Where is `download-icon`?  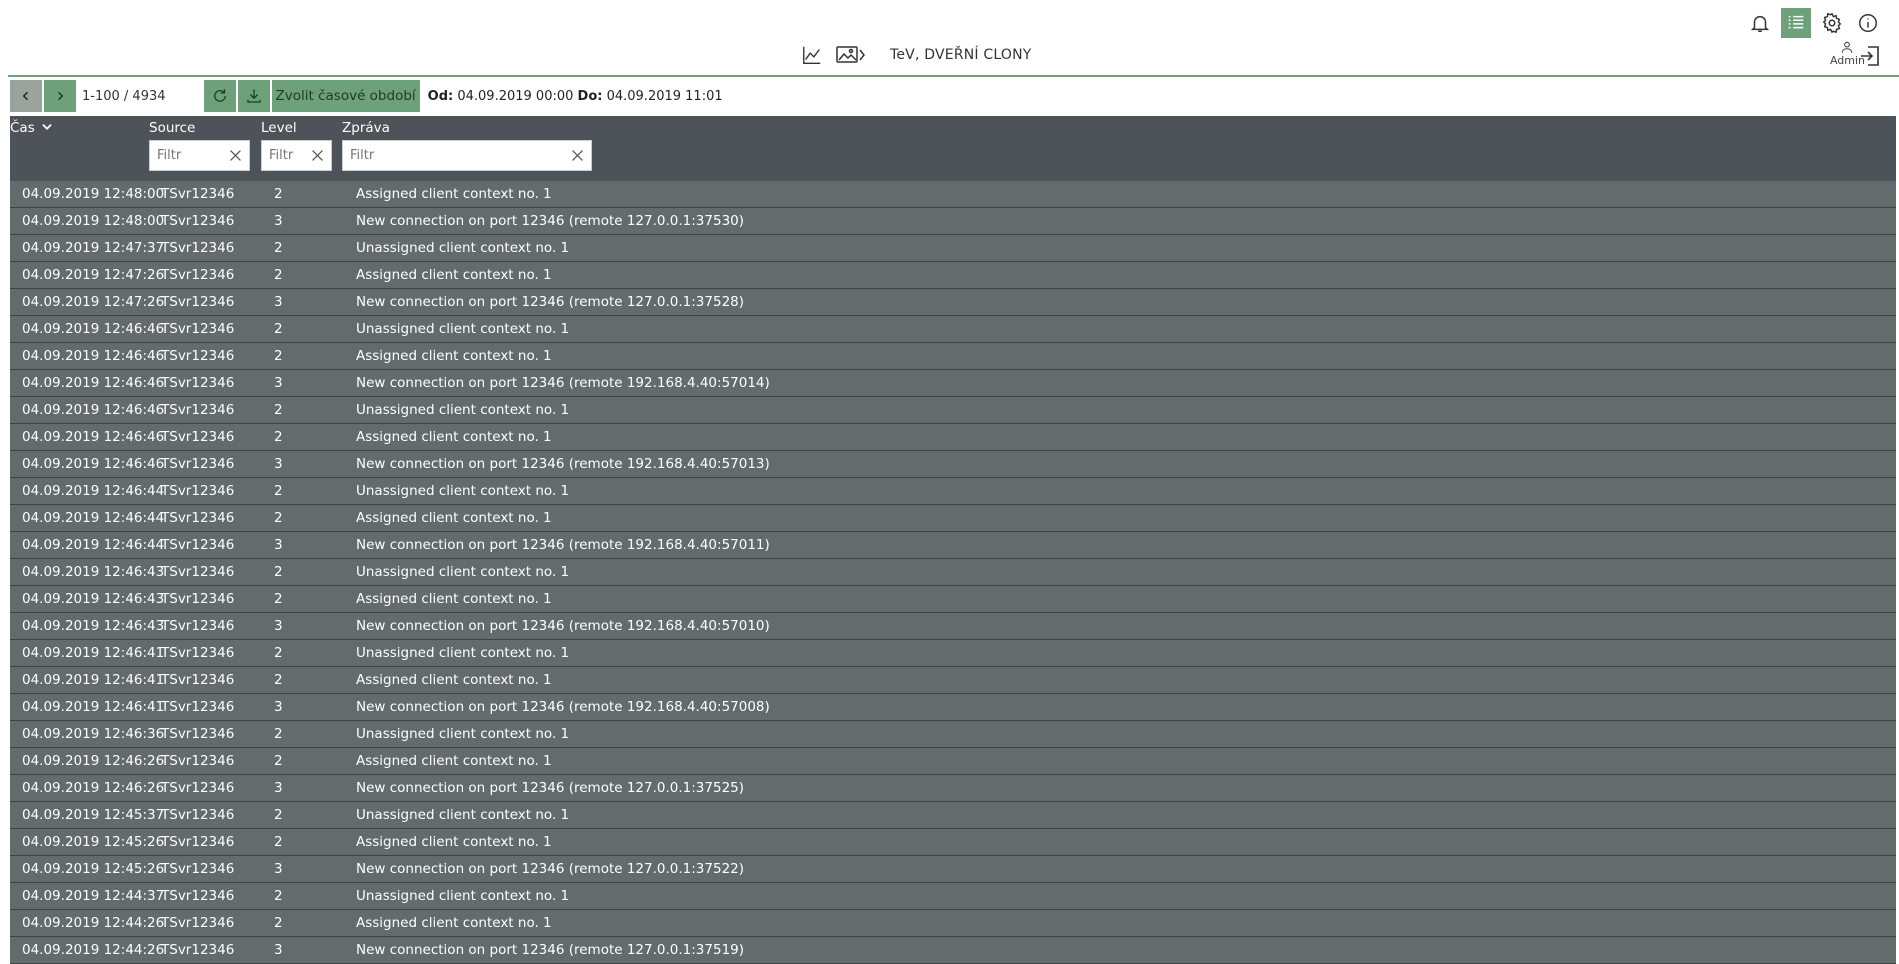 download-icon is located at coordinates (253, 96).